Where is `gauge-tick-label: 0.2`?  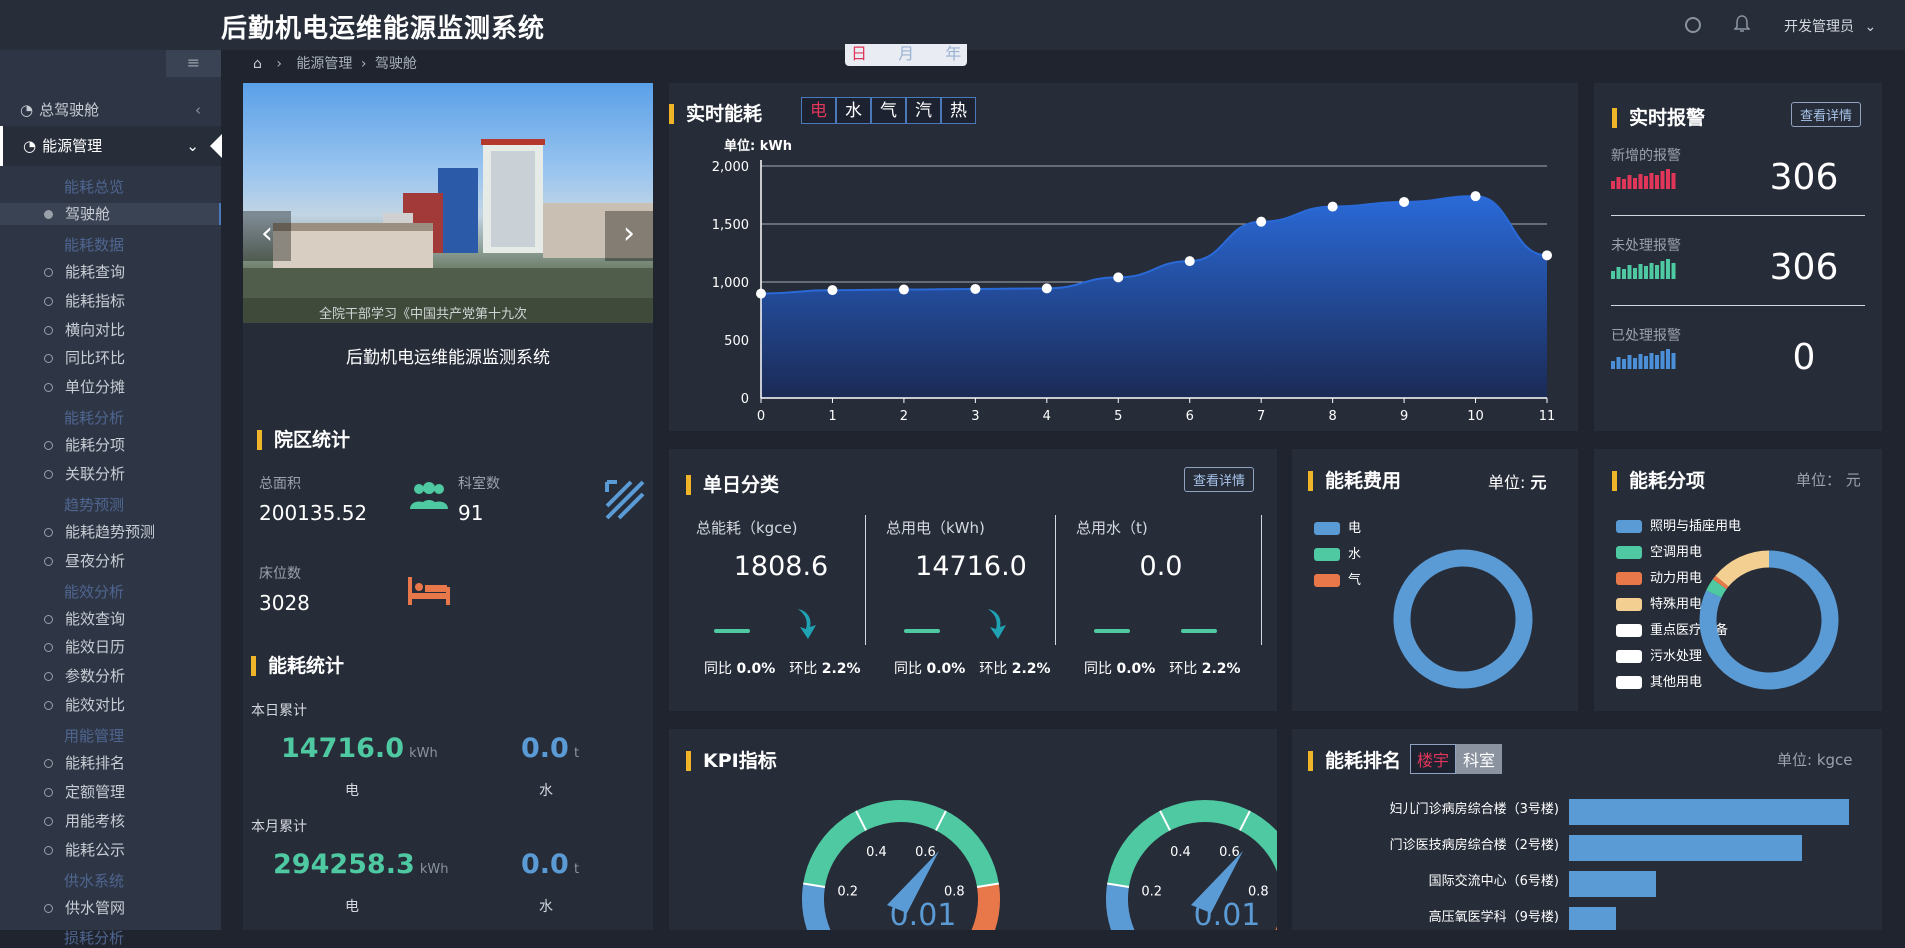
gauge-tick-label: 0.2 is located at coordinates (847, 892).